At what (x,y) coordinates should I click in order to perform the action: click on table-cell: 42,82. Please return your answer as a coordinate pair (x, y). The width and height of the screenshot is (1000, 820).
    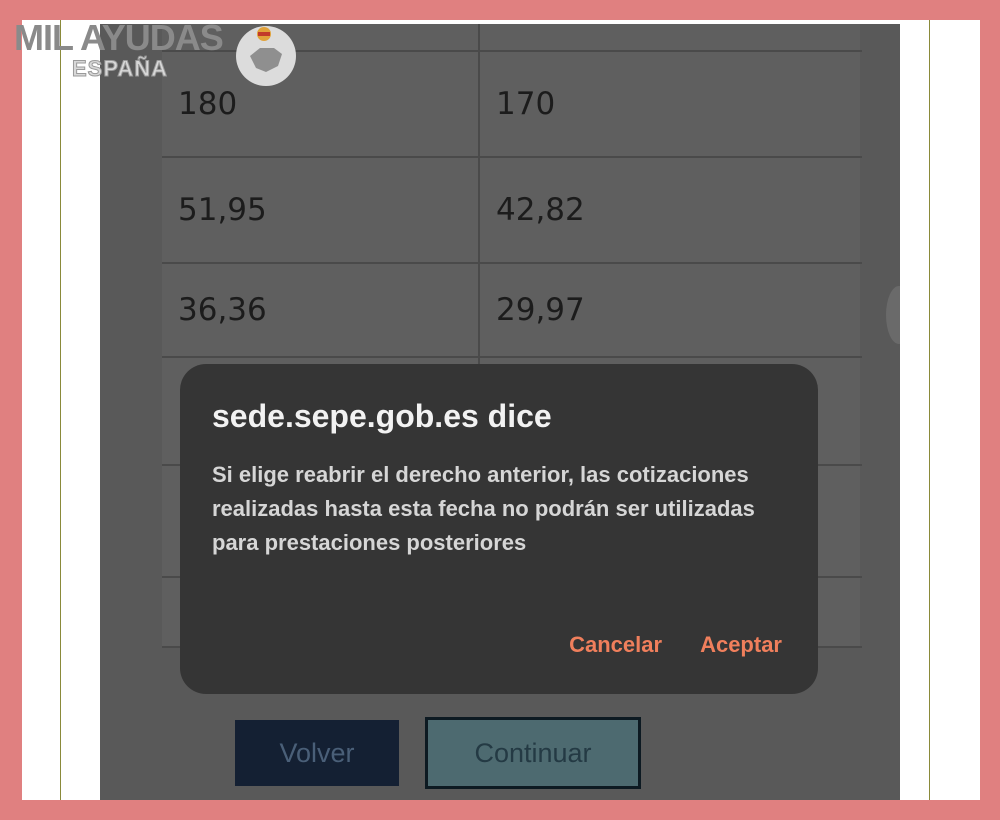
    Looking at the image, I should click on (670, 210).